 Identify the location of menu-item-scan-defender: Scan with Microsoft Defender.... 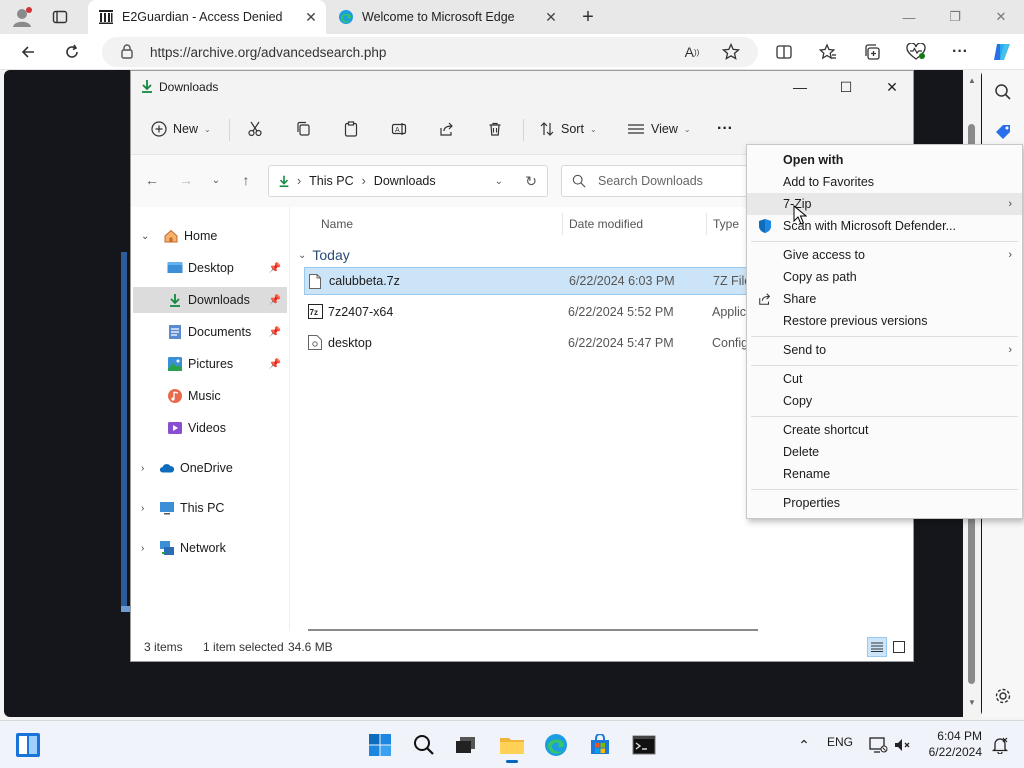
(884, 226).